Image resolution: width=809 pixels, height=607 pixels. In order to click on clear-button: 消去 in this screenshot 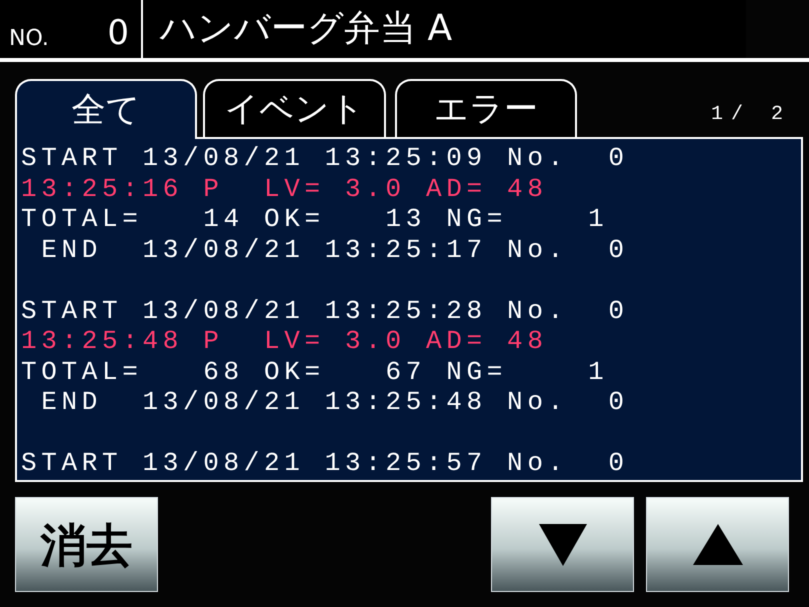, I will do `click(86, 544)`.